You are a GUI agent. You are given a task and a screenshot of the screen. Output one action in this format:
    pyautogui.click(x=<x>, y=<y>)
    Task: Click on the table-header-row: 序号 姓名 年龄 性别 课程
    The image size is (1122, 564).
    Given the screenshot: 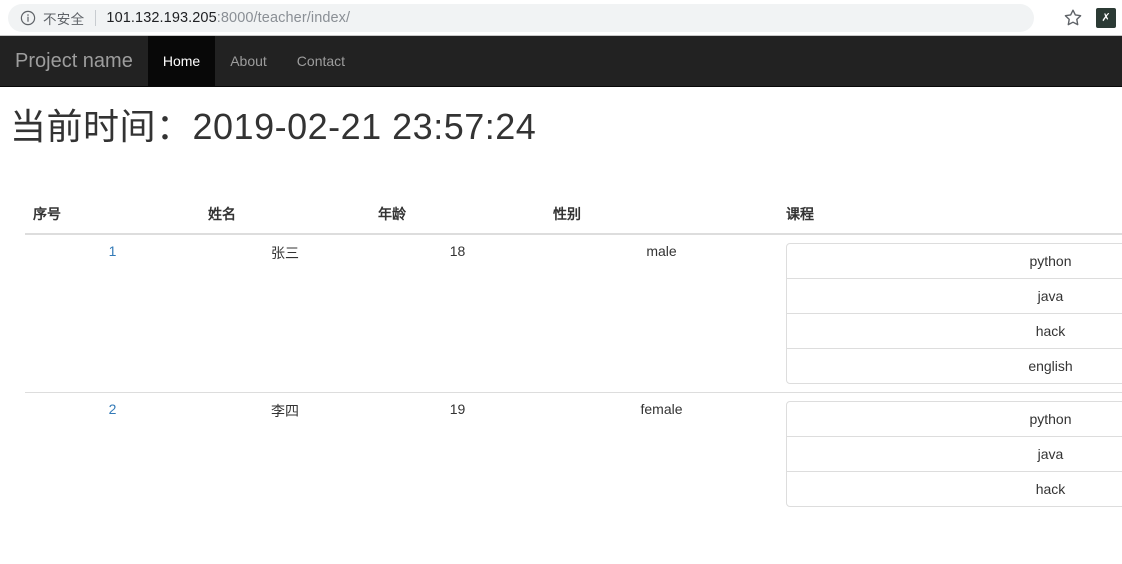 What is the action you would take?
    pyautogui.click(x=573, y=215)
    